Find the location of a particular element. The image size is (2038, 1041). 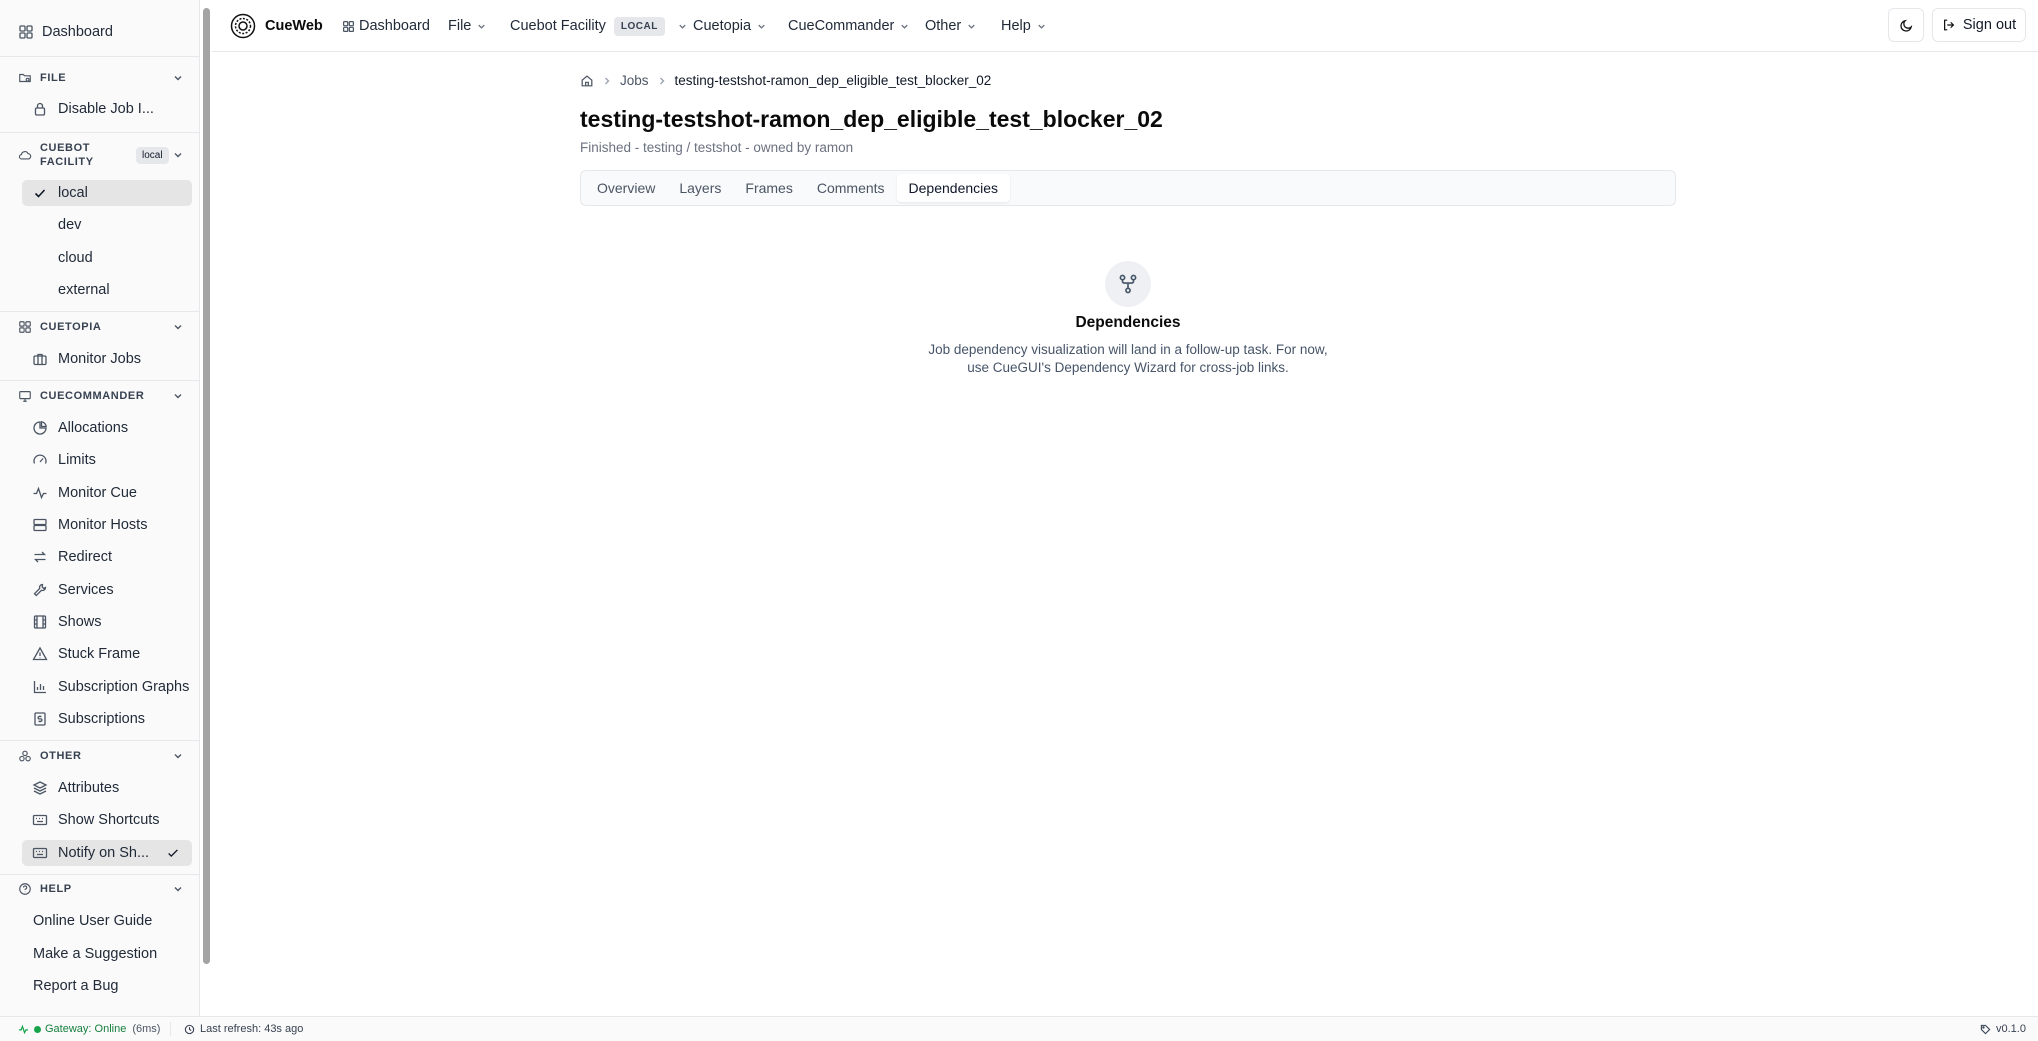

gauge-icon is located at coordinates (40, 460).